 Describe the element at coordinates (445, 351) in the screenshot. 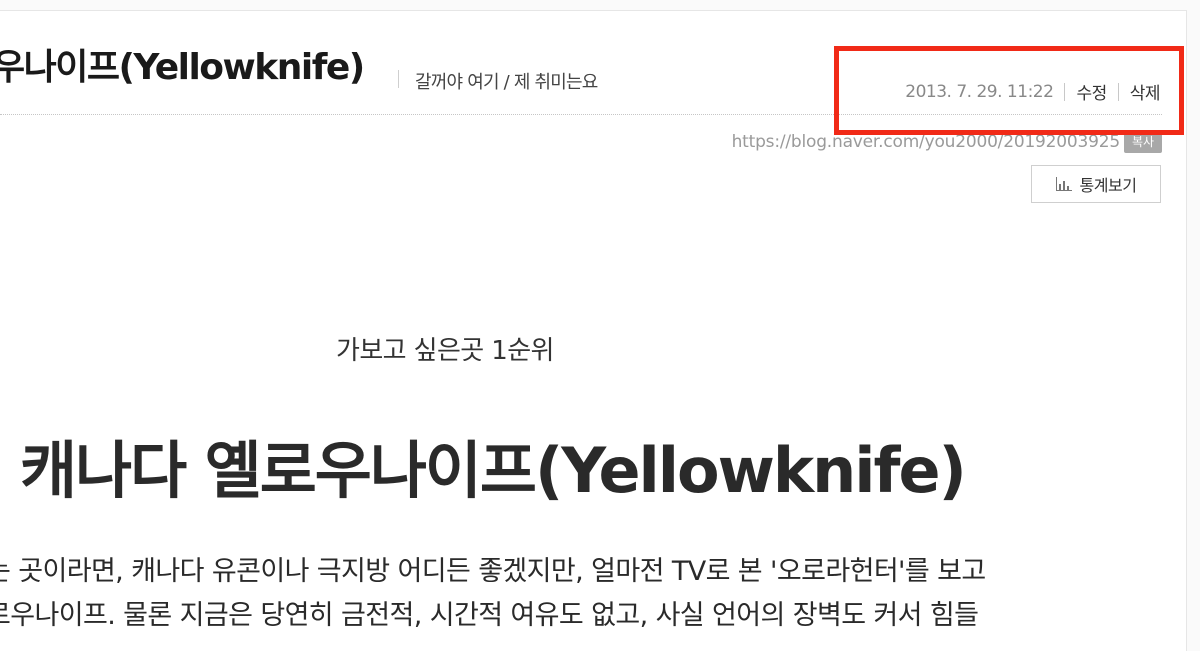

I see `post-subtitle: 가보고 싶은곳 1순위` at that location.